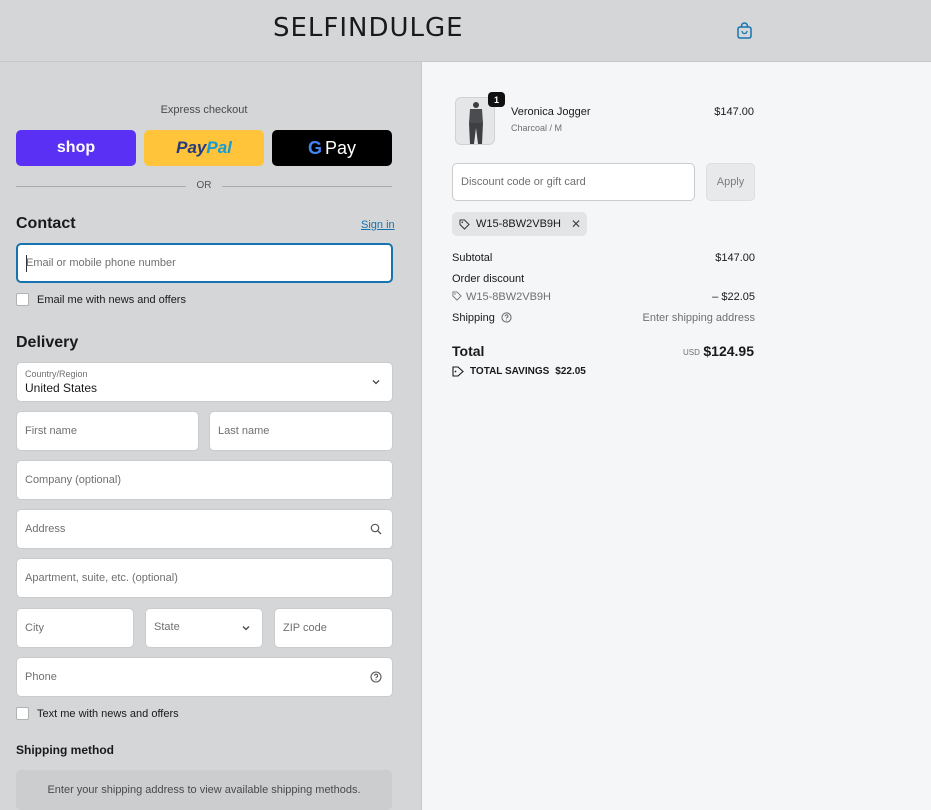 This screenshot has width=931, height=810. What do you see at coordinates (219, 147) in the screenshot?
I see `paypal-pal-text: Pal` at bounding box center [219, 147].